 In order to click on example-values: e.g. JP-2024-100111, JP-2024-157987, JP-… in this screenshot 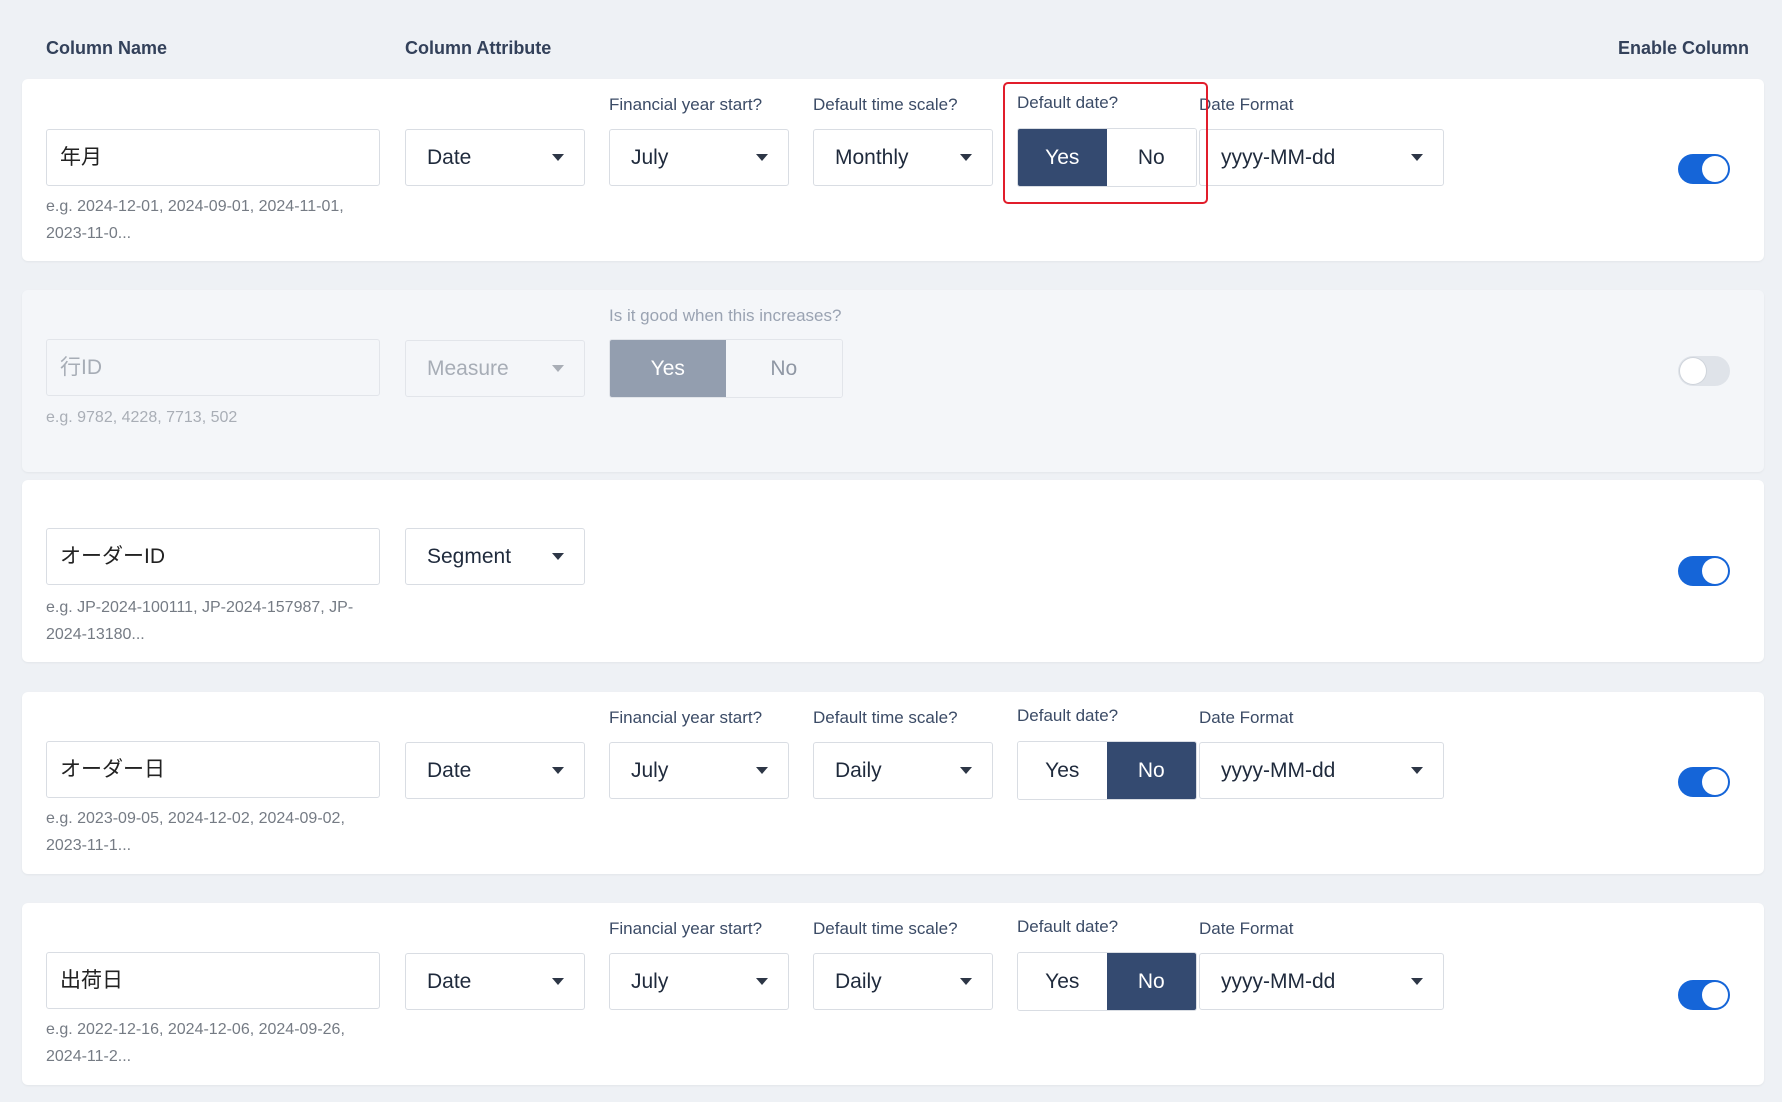, I will do `click(200, 621)`.